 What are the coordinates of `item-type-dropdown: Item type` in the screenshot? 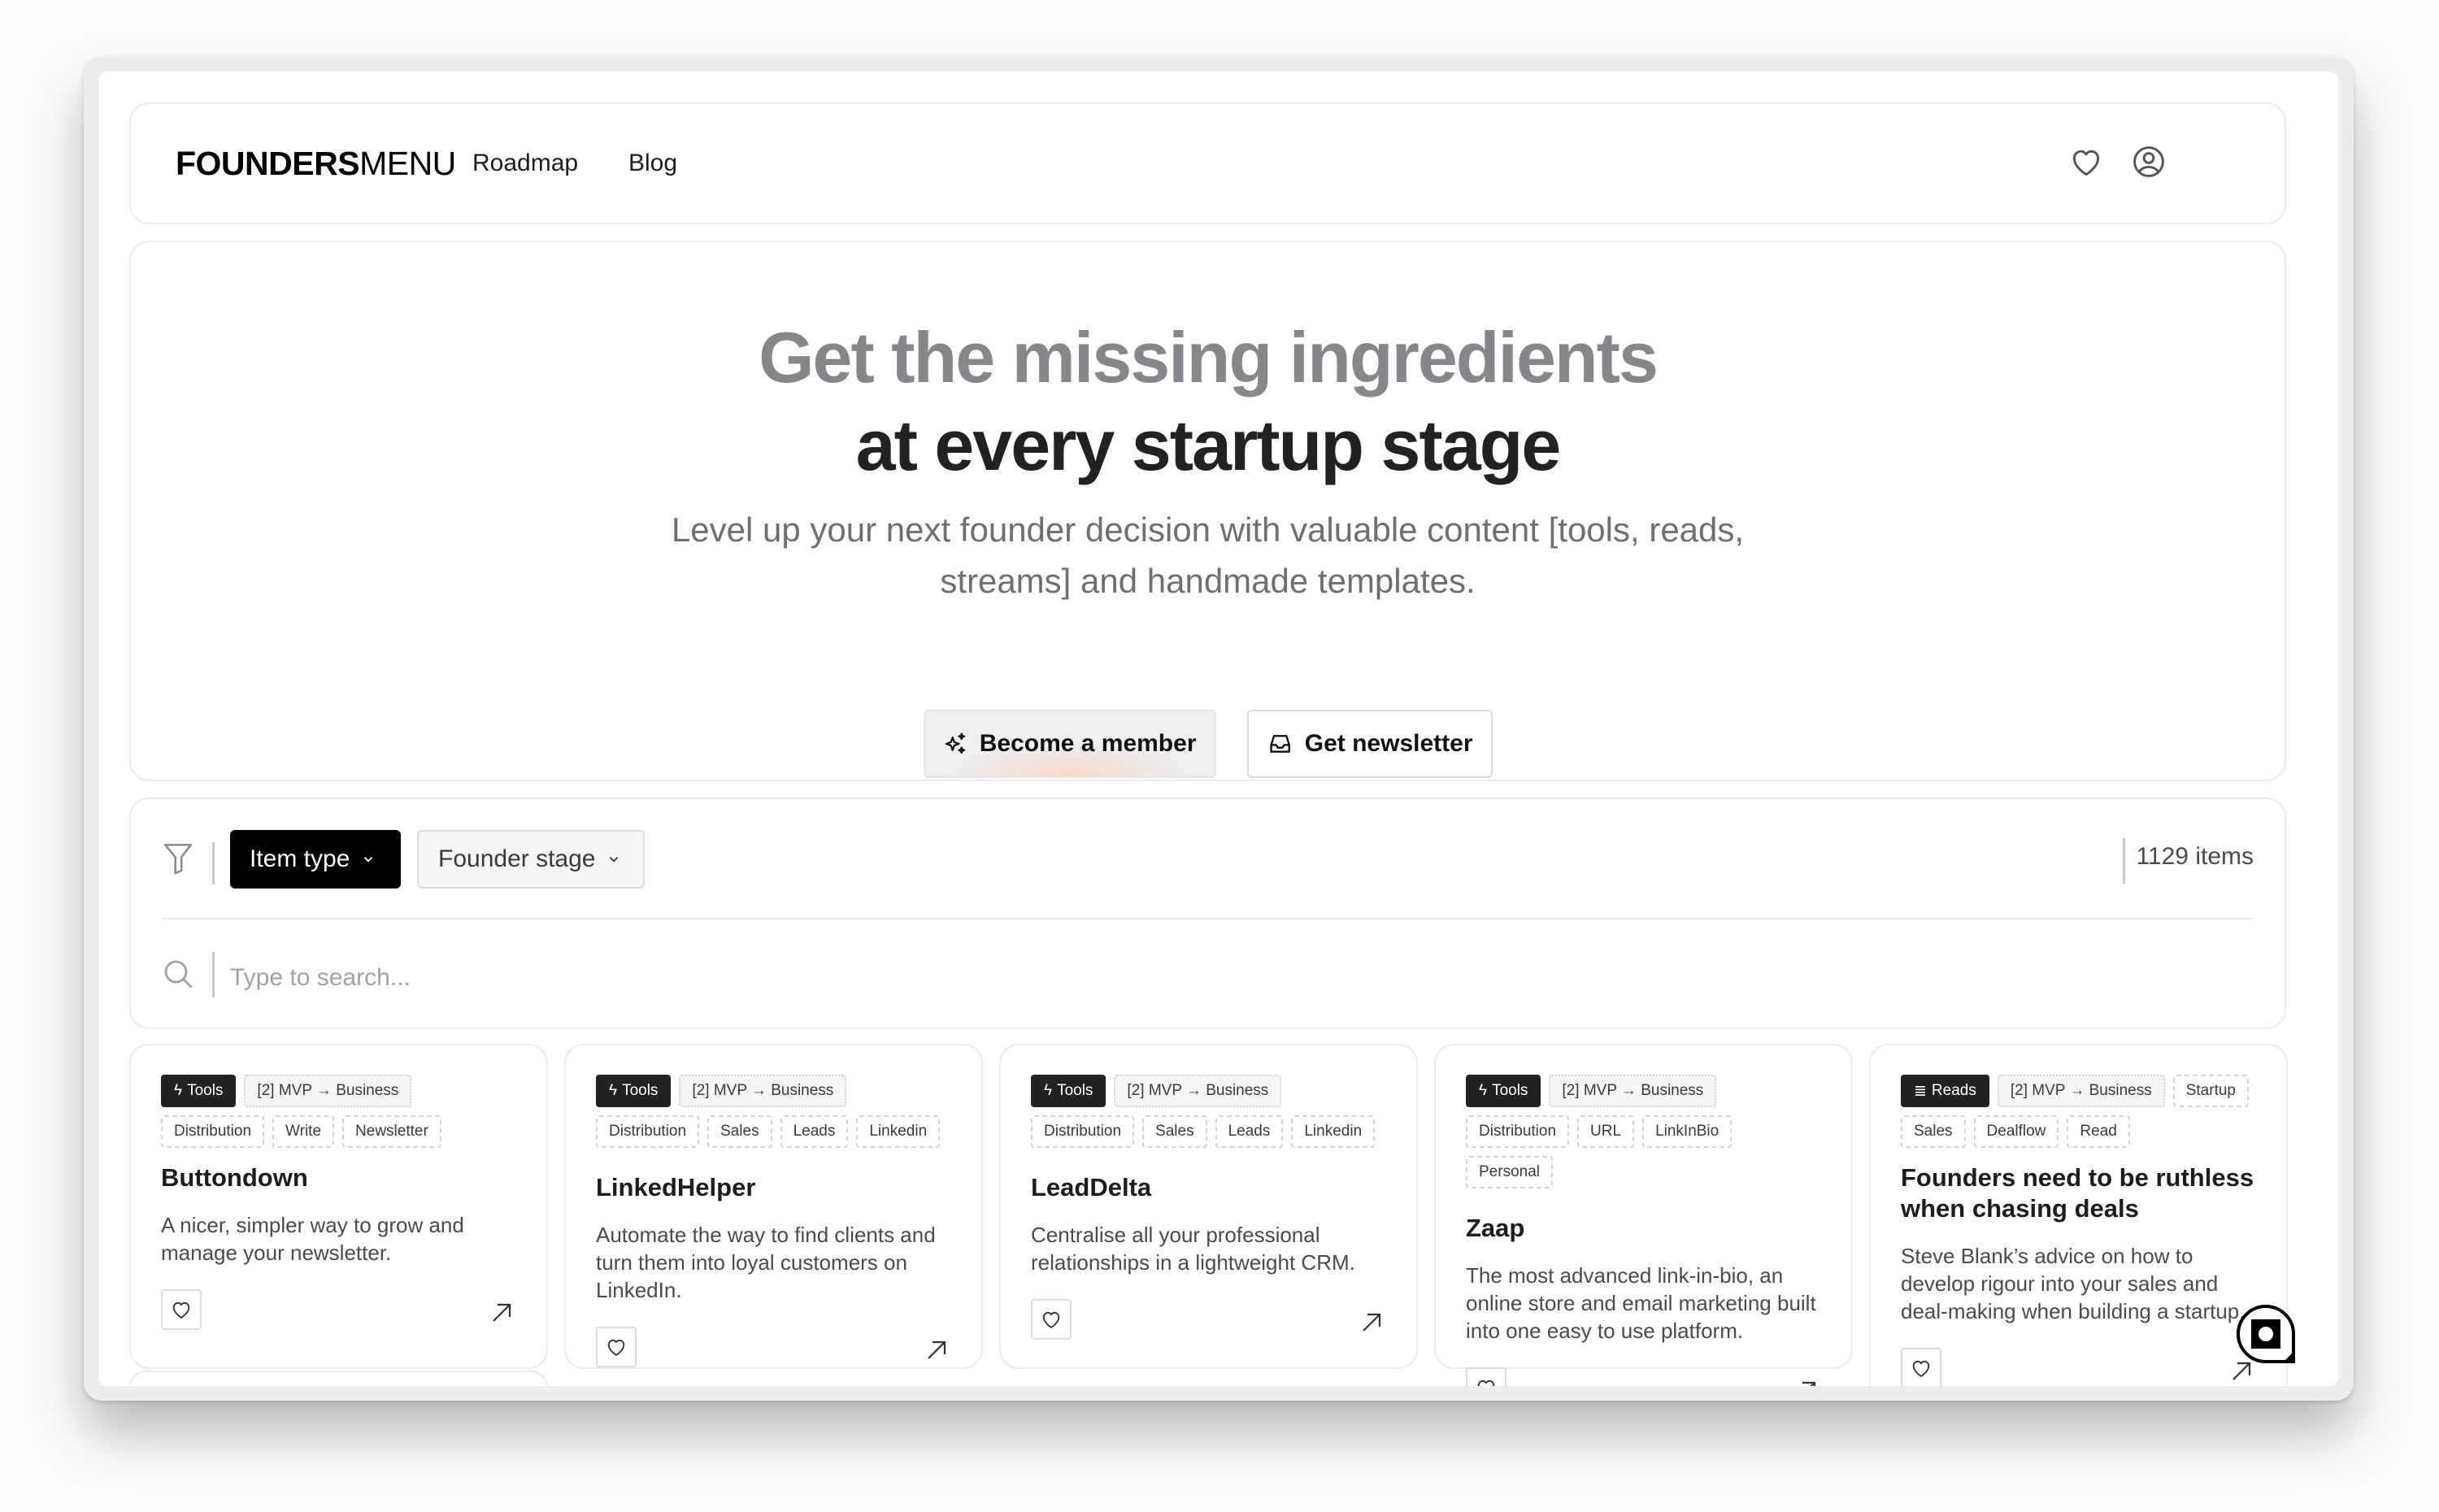 It's located at (315, 859).